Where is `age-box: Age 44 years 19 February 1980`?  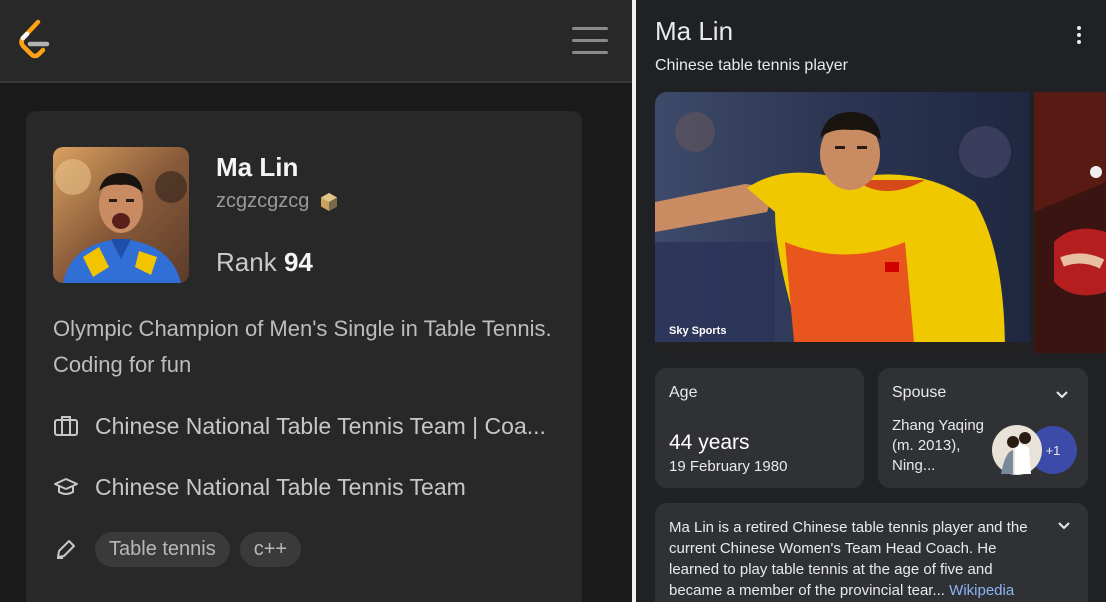
age-box: Age 44 years 19 February 1980 is located at coordinates (759, 428).